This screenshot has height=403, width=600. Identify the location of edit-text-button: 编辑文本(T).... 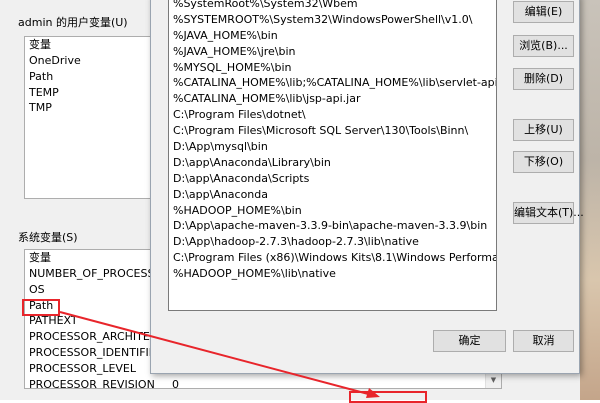
(548, 213).